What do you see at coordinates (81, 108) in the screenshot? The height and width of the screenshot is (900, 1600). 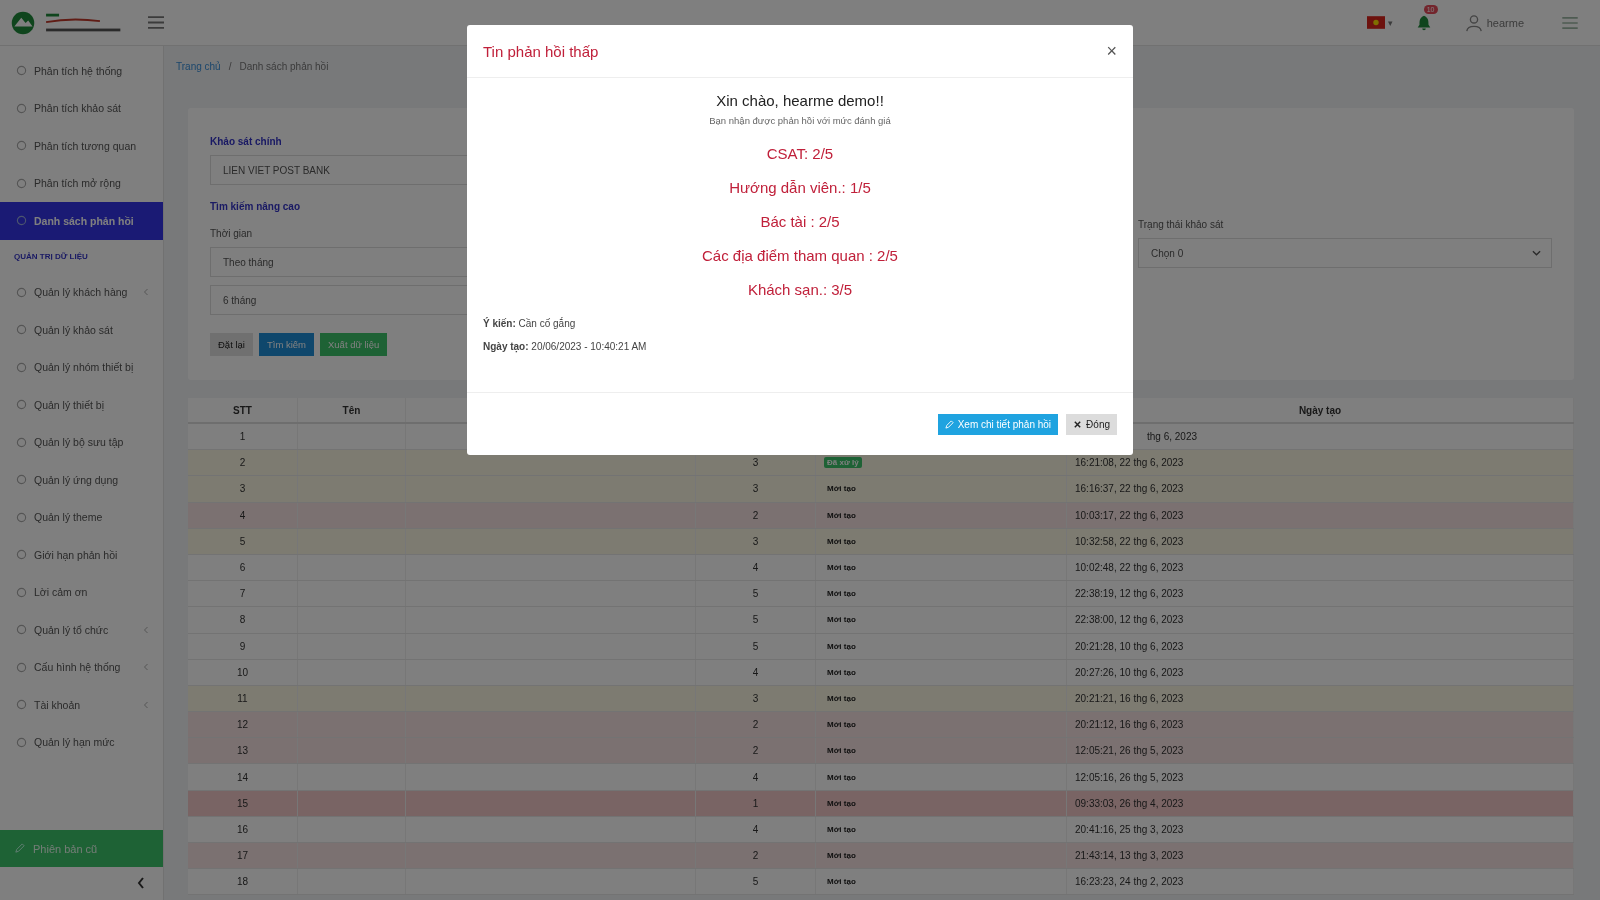 I see `sidebar-item: Phân tích khảo sát` at bounding box center [81, 108].